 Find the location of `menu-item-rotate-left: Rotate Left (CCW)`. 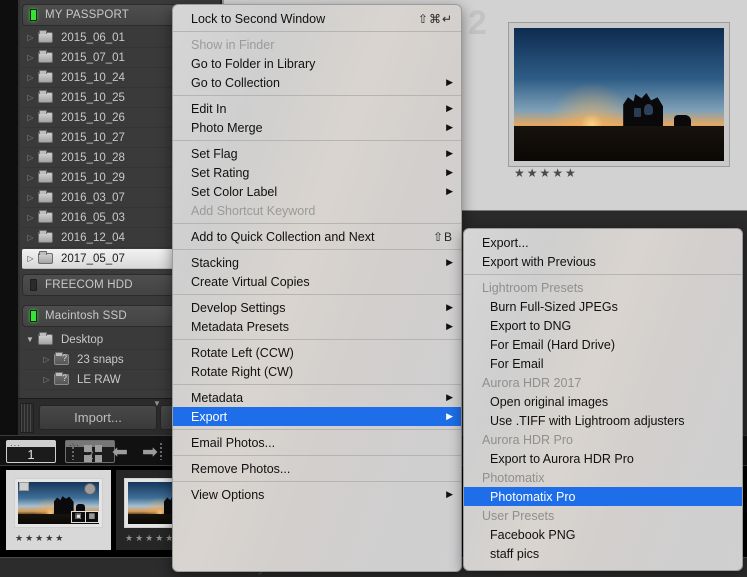

menu-item-rotate-left: Rotate Left (CCW) is located at coordinates (317, 352).